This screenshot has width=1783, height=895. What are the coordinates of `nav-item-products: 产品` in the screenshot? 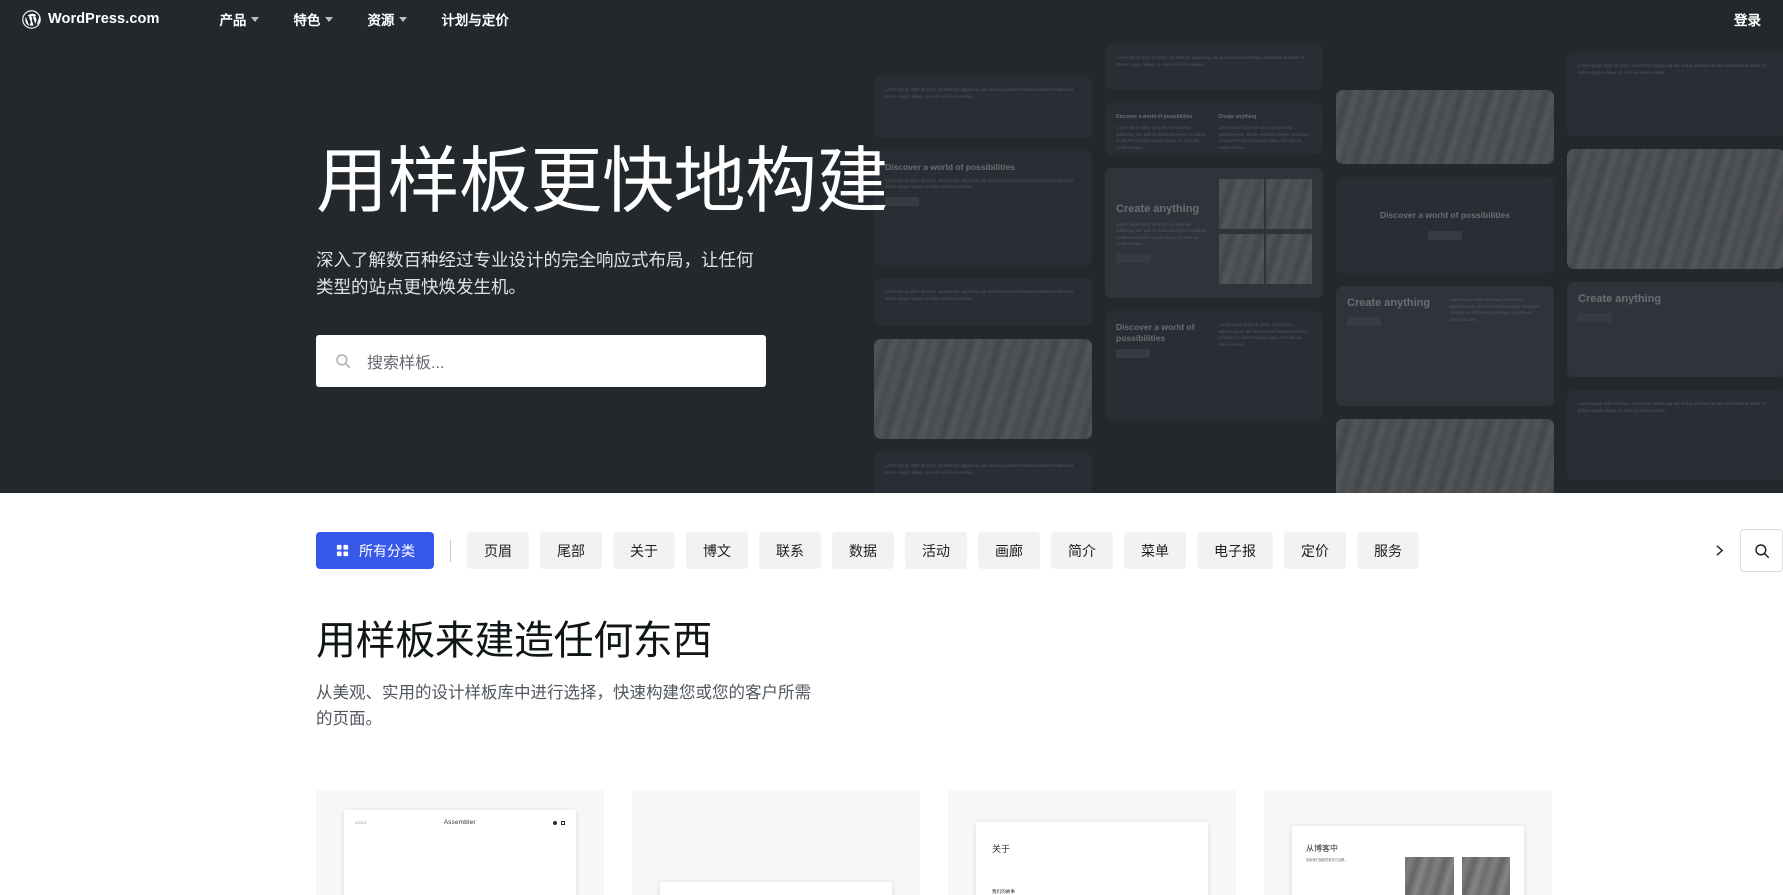 It's located at (239, 19).